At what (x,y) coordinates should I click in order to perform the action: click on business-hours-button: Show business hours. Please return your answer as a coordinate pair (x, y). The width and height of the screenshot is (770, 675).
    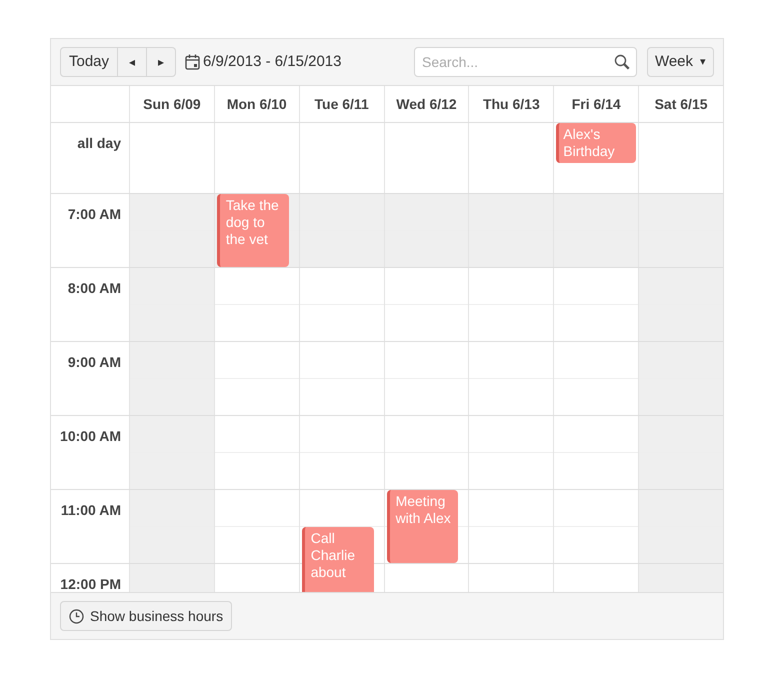
    Looking at the image, I should click on (146, 616).